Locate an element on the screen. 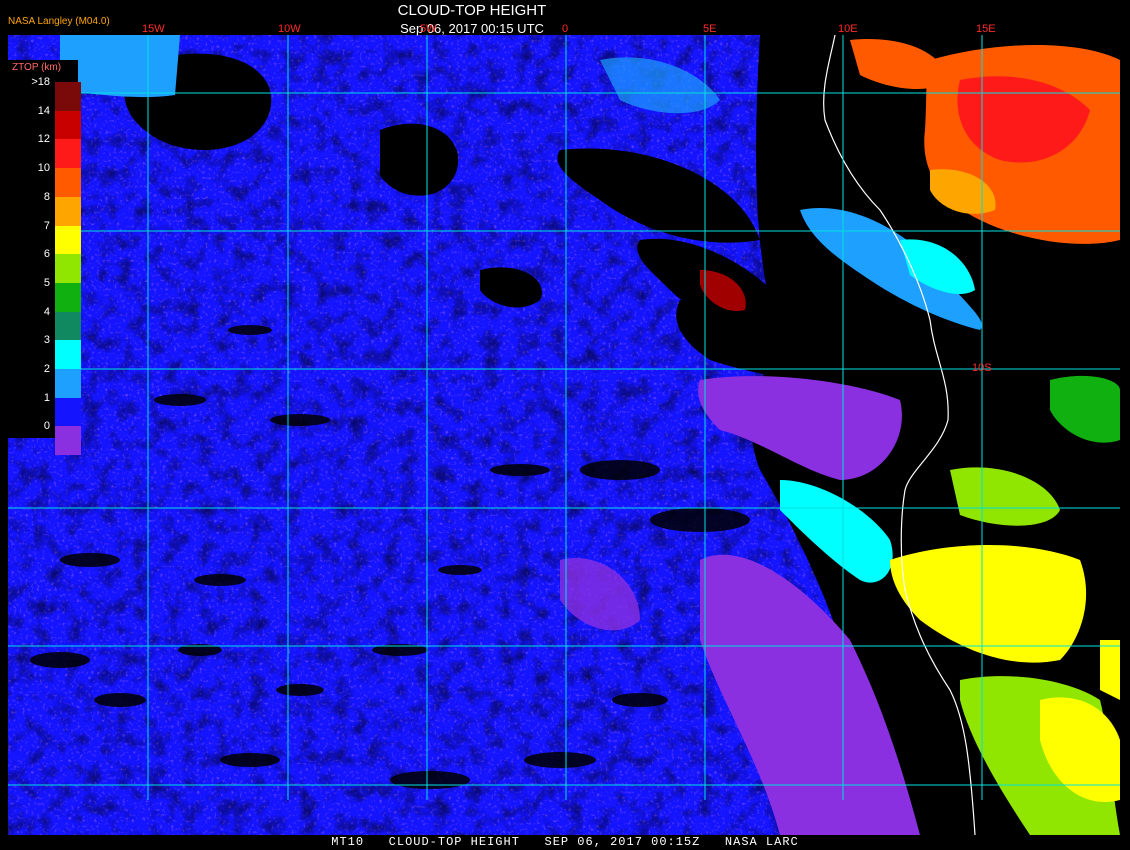 The image size is (1130, 850). lon-label-0: 0 is located at coordinates (565, 29).